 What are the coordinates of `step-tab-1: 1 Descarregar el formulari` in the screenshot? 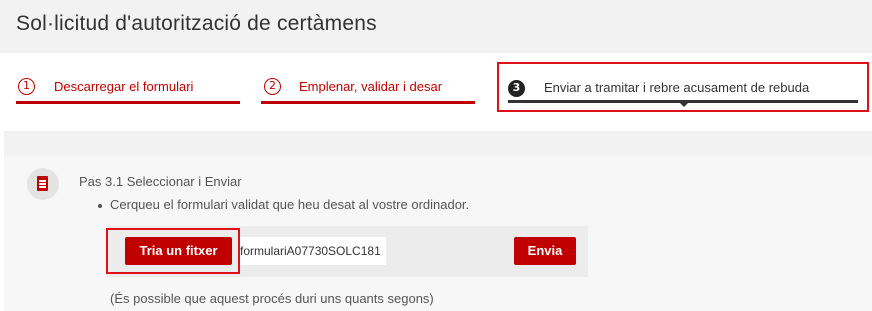 It's located at (128, 87).